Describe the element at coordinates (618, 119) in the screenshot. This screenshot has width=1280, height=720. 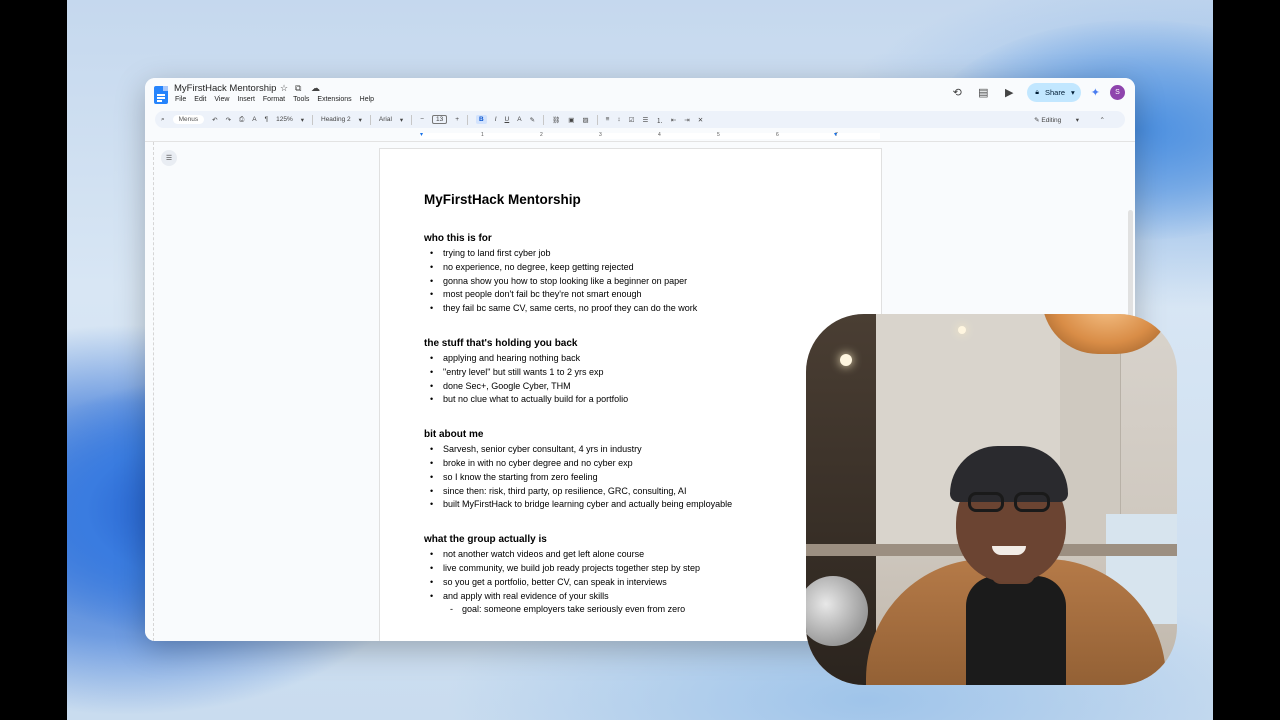
I see `line-spacing-icon: ↕` at that location.